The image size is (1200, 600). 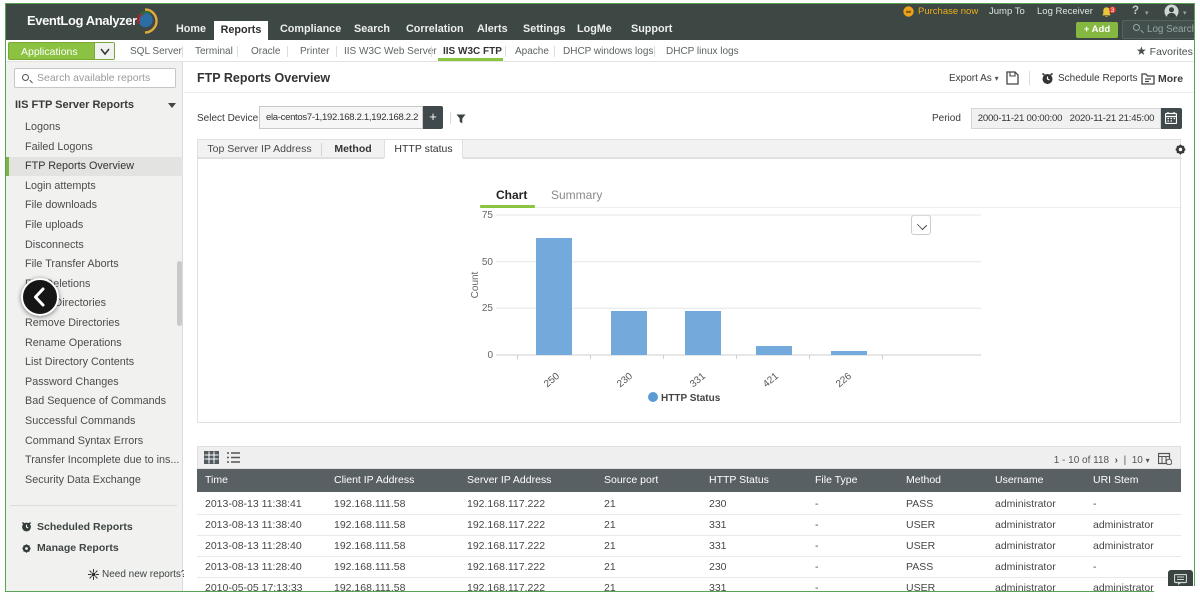 What do you see at coordinates (771, 380) in the screenshot?
I see `svg-text: 421` at bounding box center [771, 380].